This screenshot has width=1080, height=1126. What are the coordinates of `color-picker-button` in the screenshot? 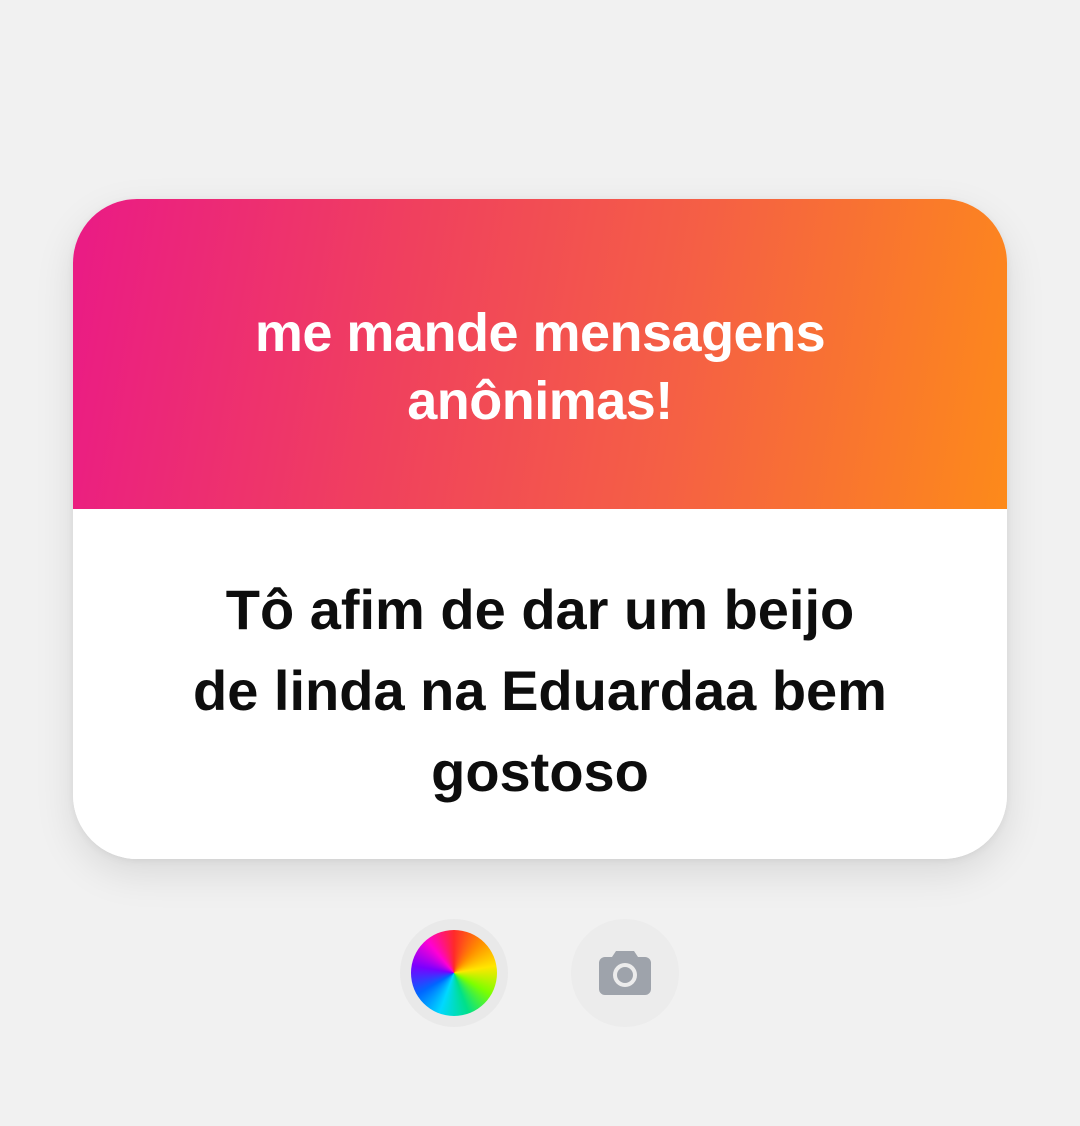 It's located at (454, 973).